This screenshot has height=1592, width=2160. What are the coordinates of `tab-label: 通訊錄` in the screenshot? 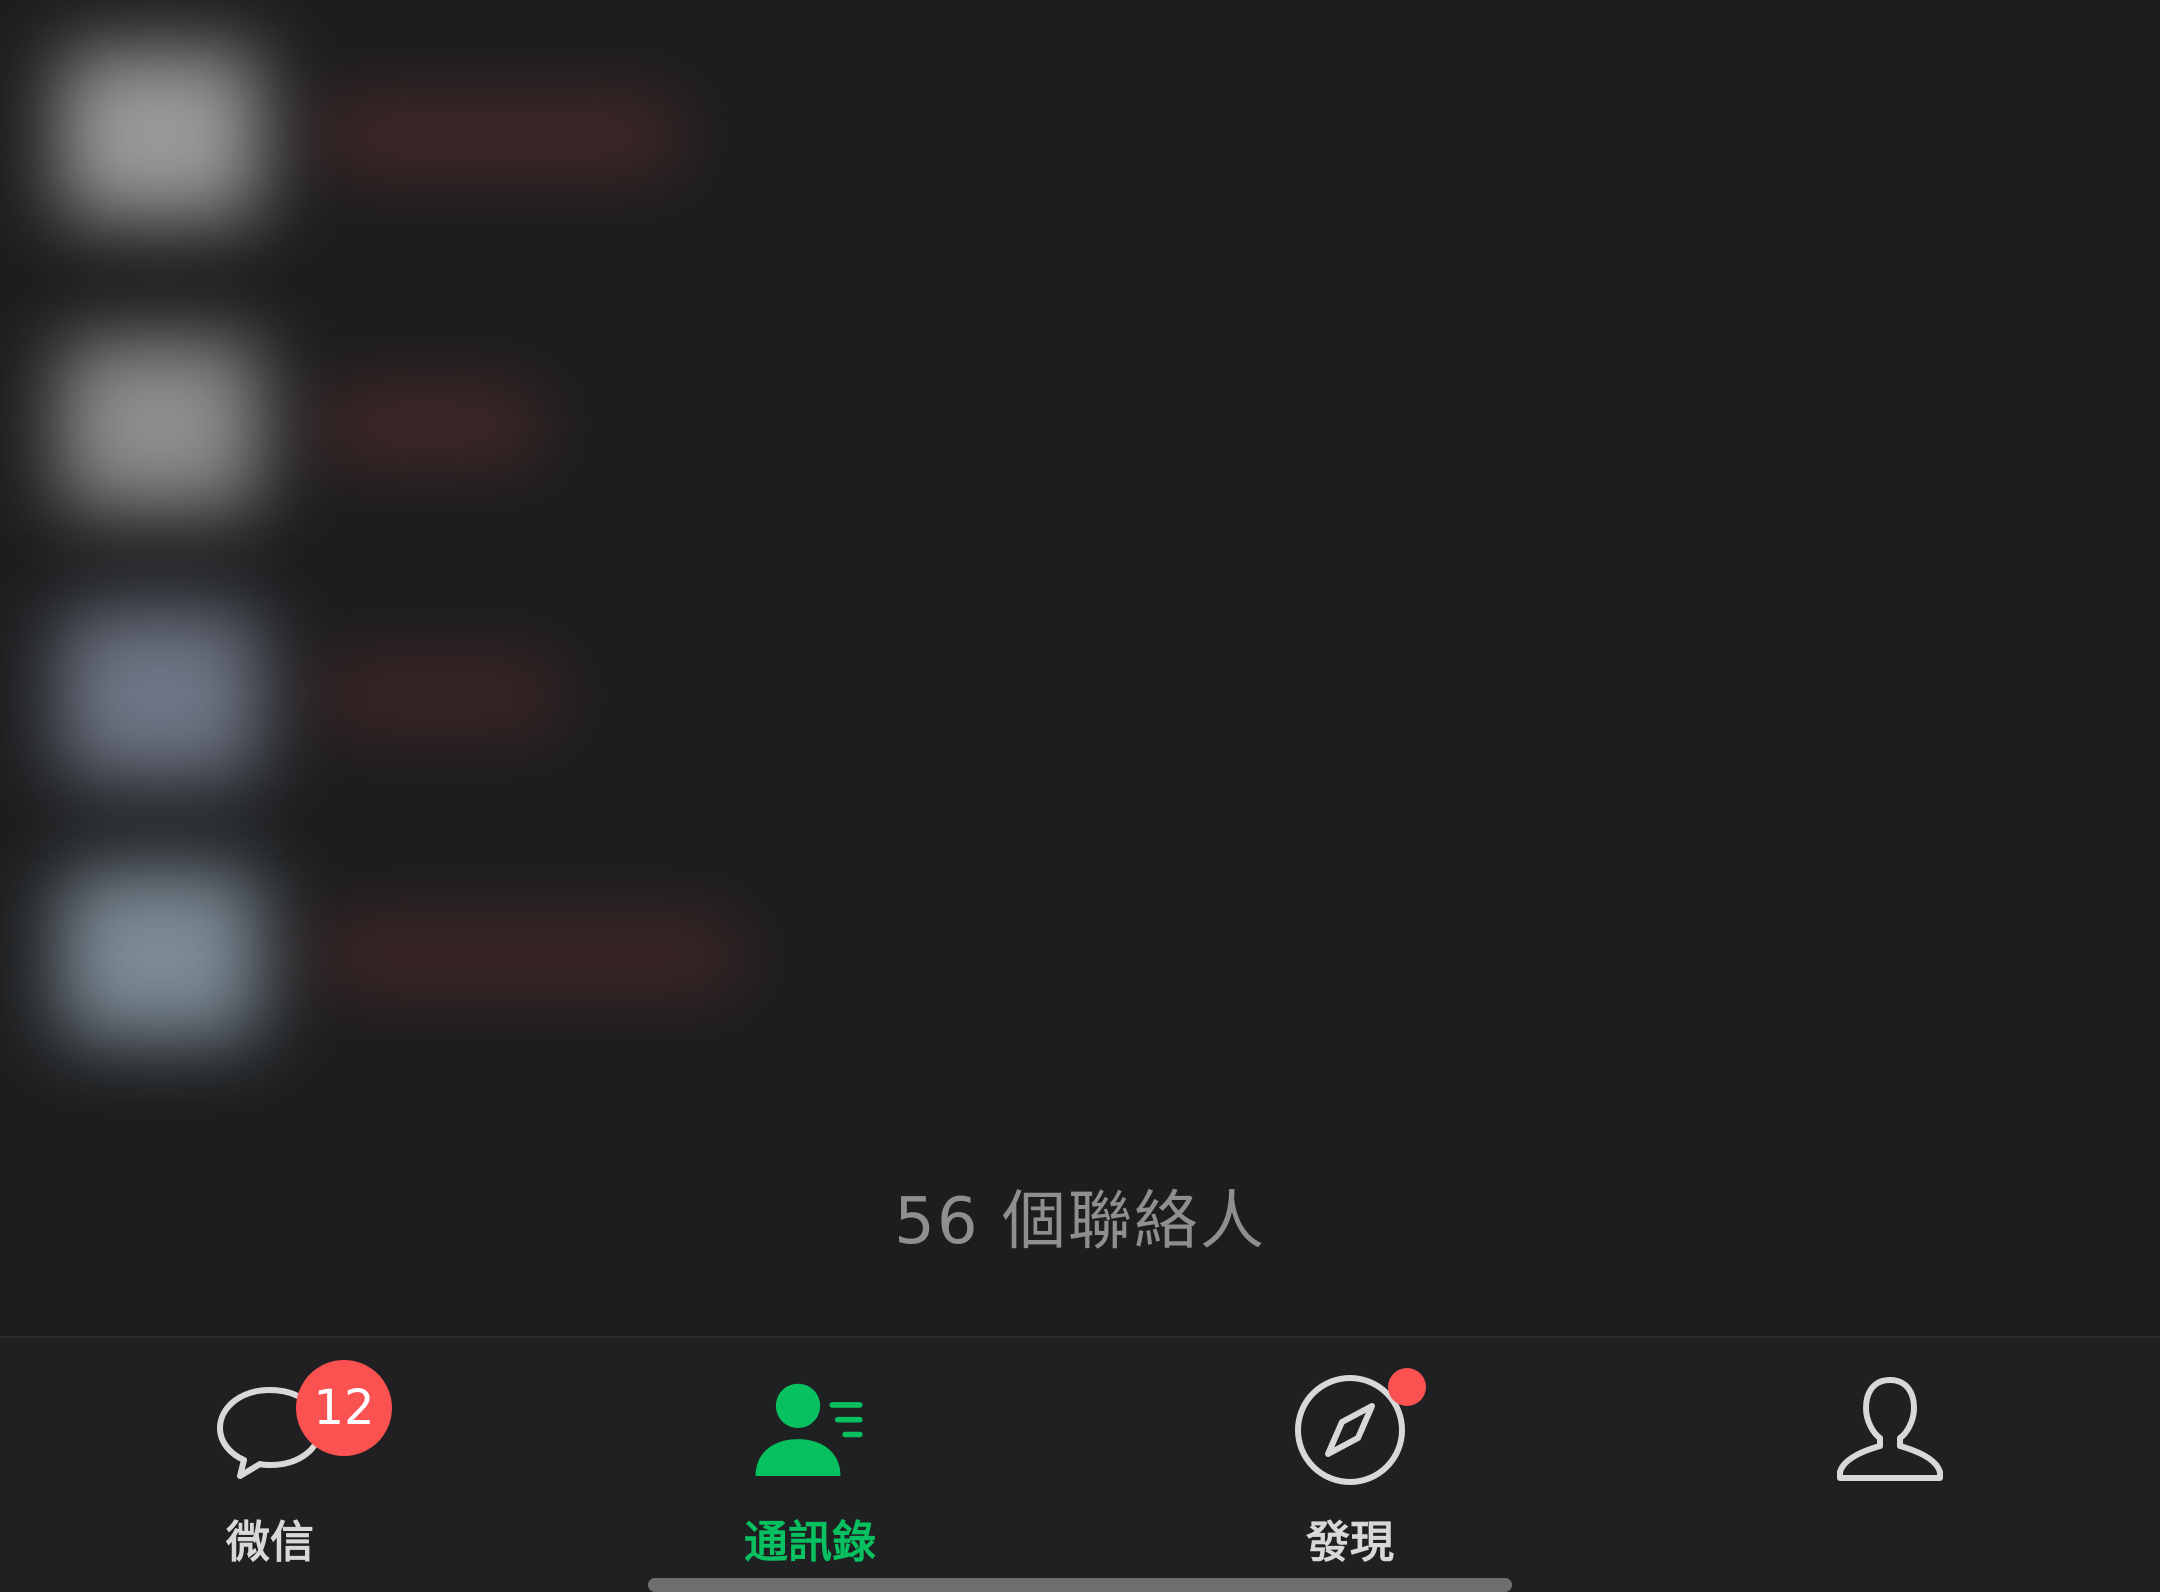 It's located at (810, 1542).